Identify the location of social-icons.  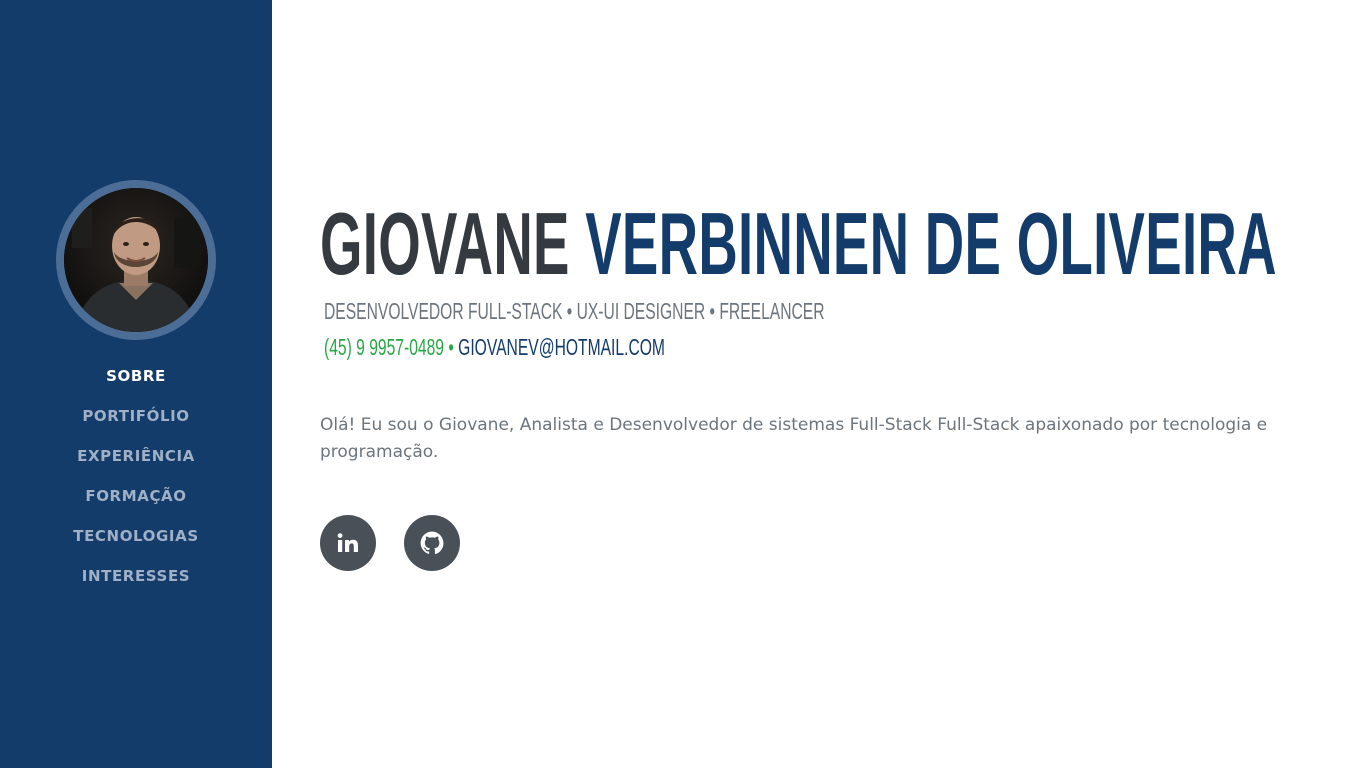
(390, 543).